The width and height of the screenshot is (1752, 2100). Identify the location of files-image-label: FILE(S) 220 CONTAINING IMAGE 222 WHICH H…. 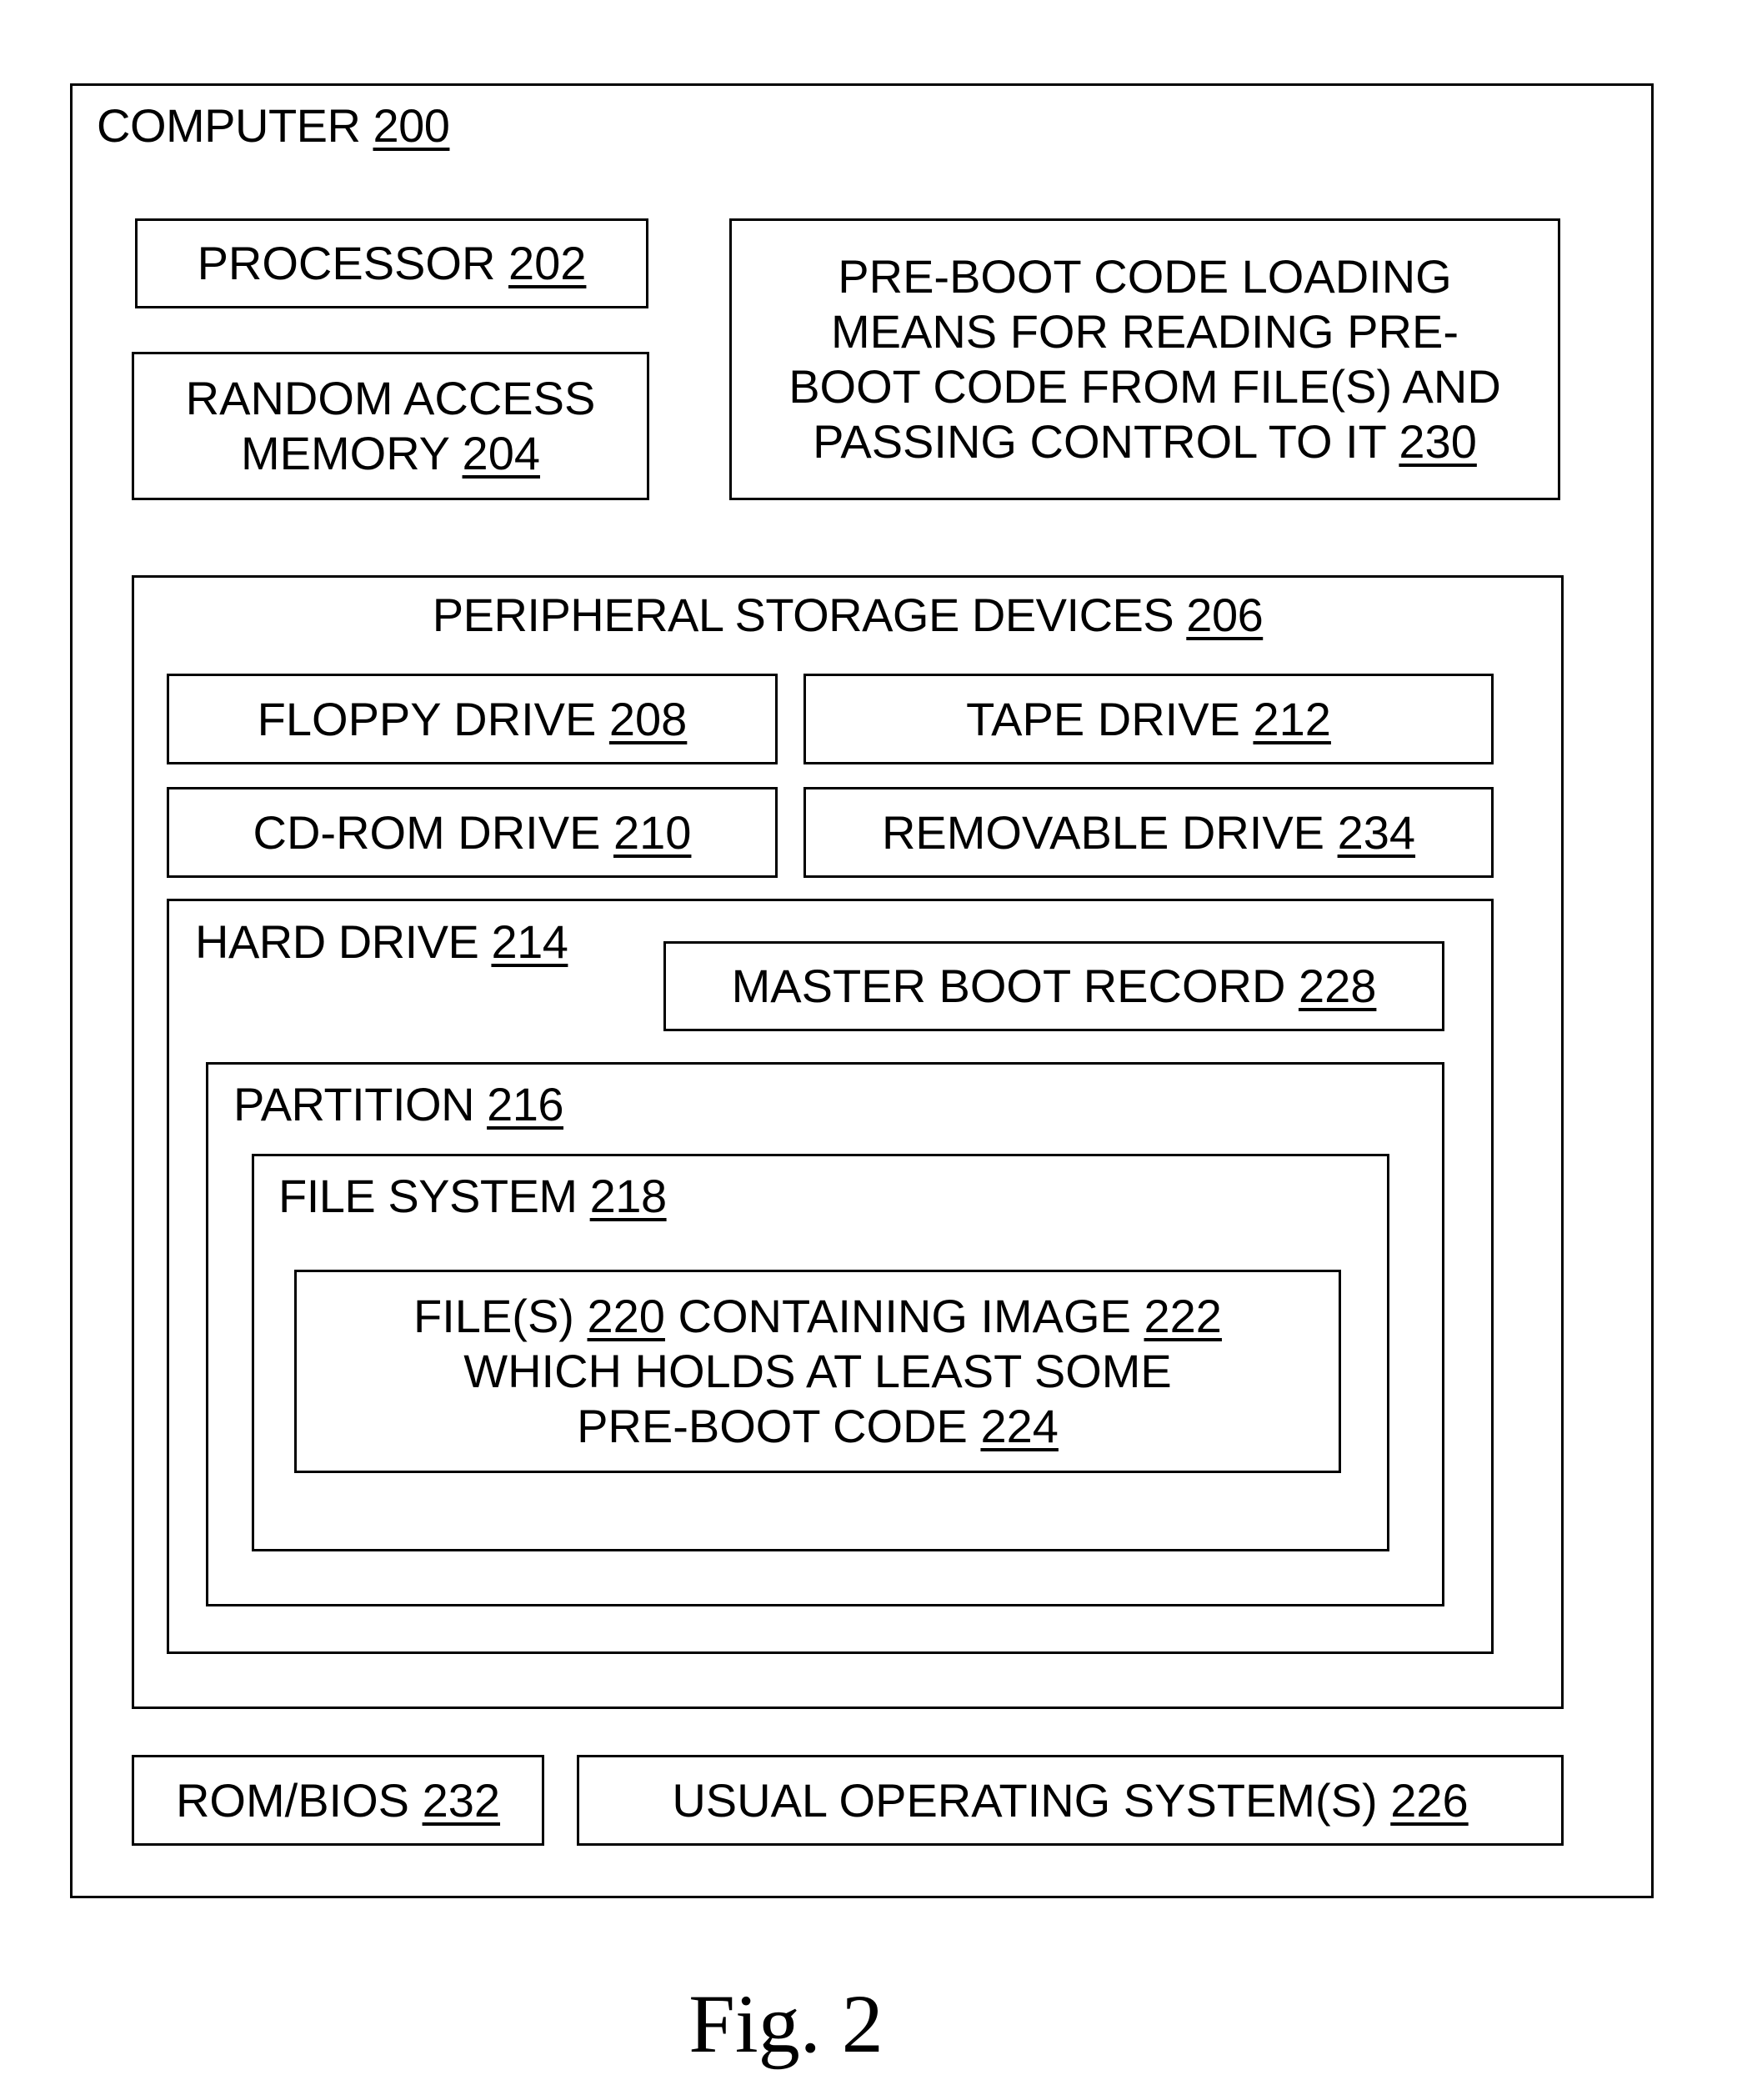
(817, 1371).